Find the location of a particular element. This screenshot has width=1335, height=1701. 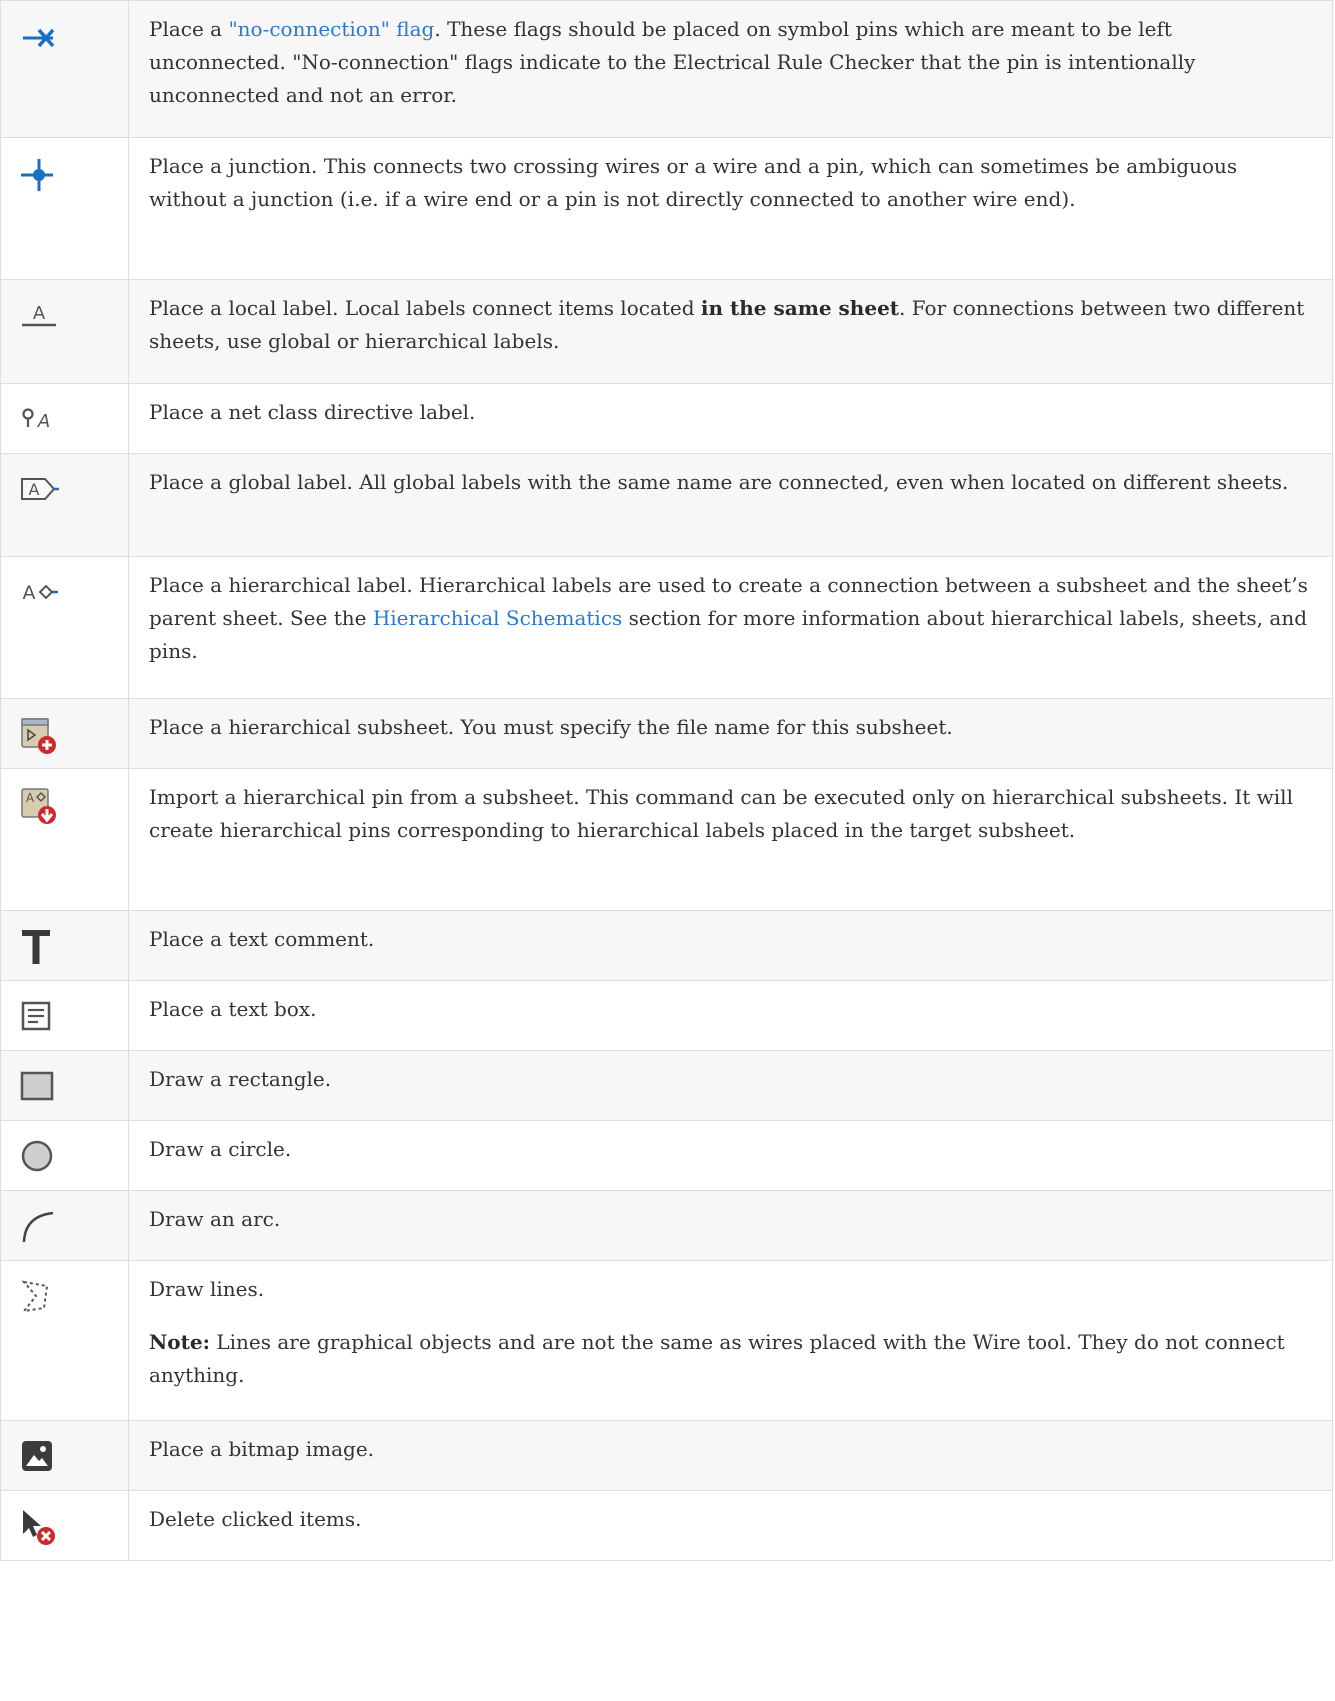

table-row: Draw a rectangle. is located at coordinates (666, 1085).